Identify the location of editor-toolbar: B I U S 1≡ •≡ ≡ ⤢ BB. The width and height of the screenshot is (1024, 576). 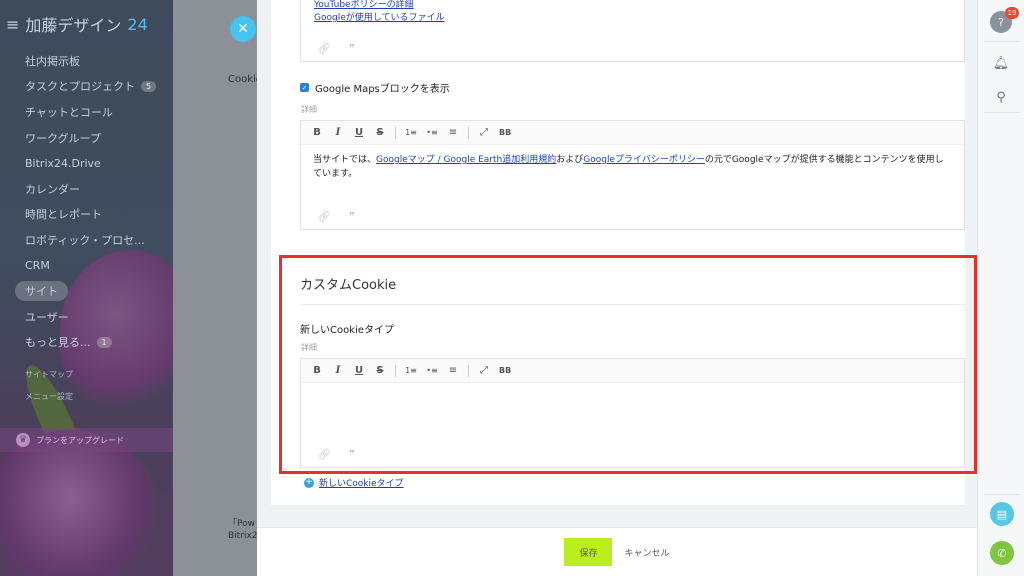
(632, 371).